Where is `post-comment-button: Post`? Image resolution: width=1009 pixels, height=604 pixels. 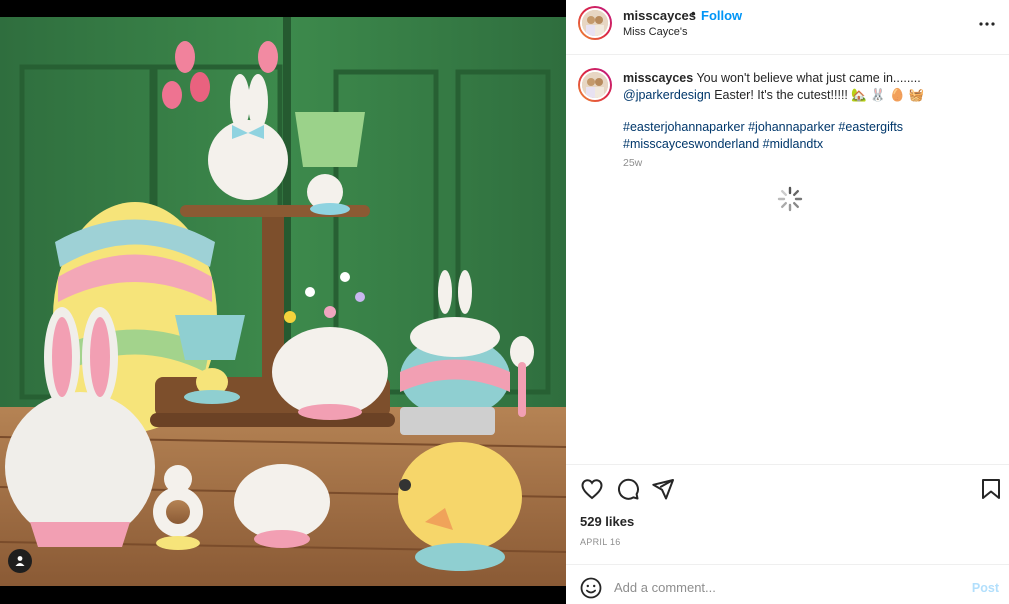
post-comment-button: Post is located at coordinates (985, 588).